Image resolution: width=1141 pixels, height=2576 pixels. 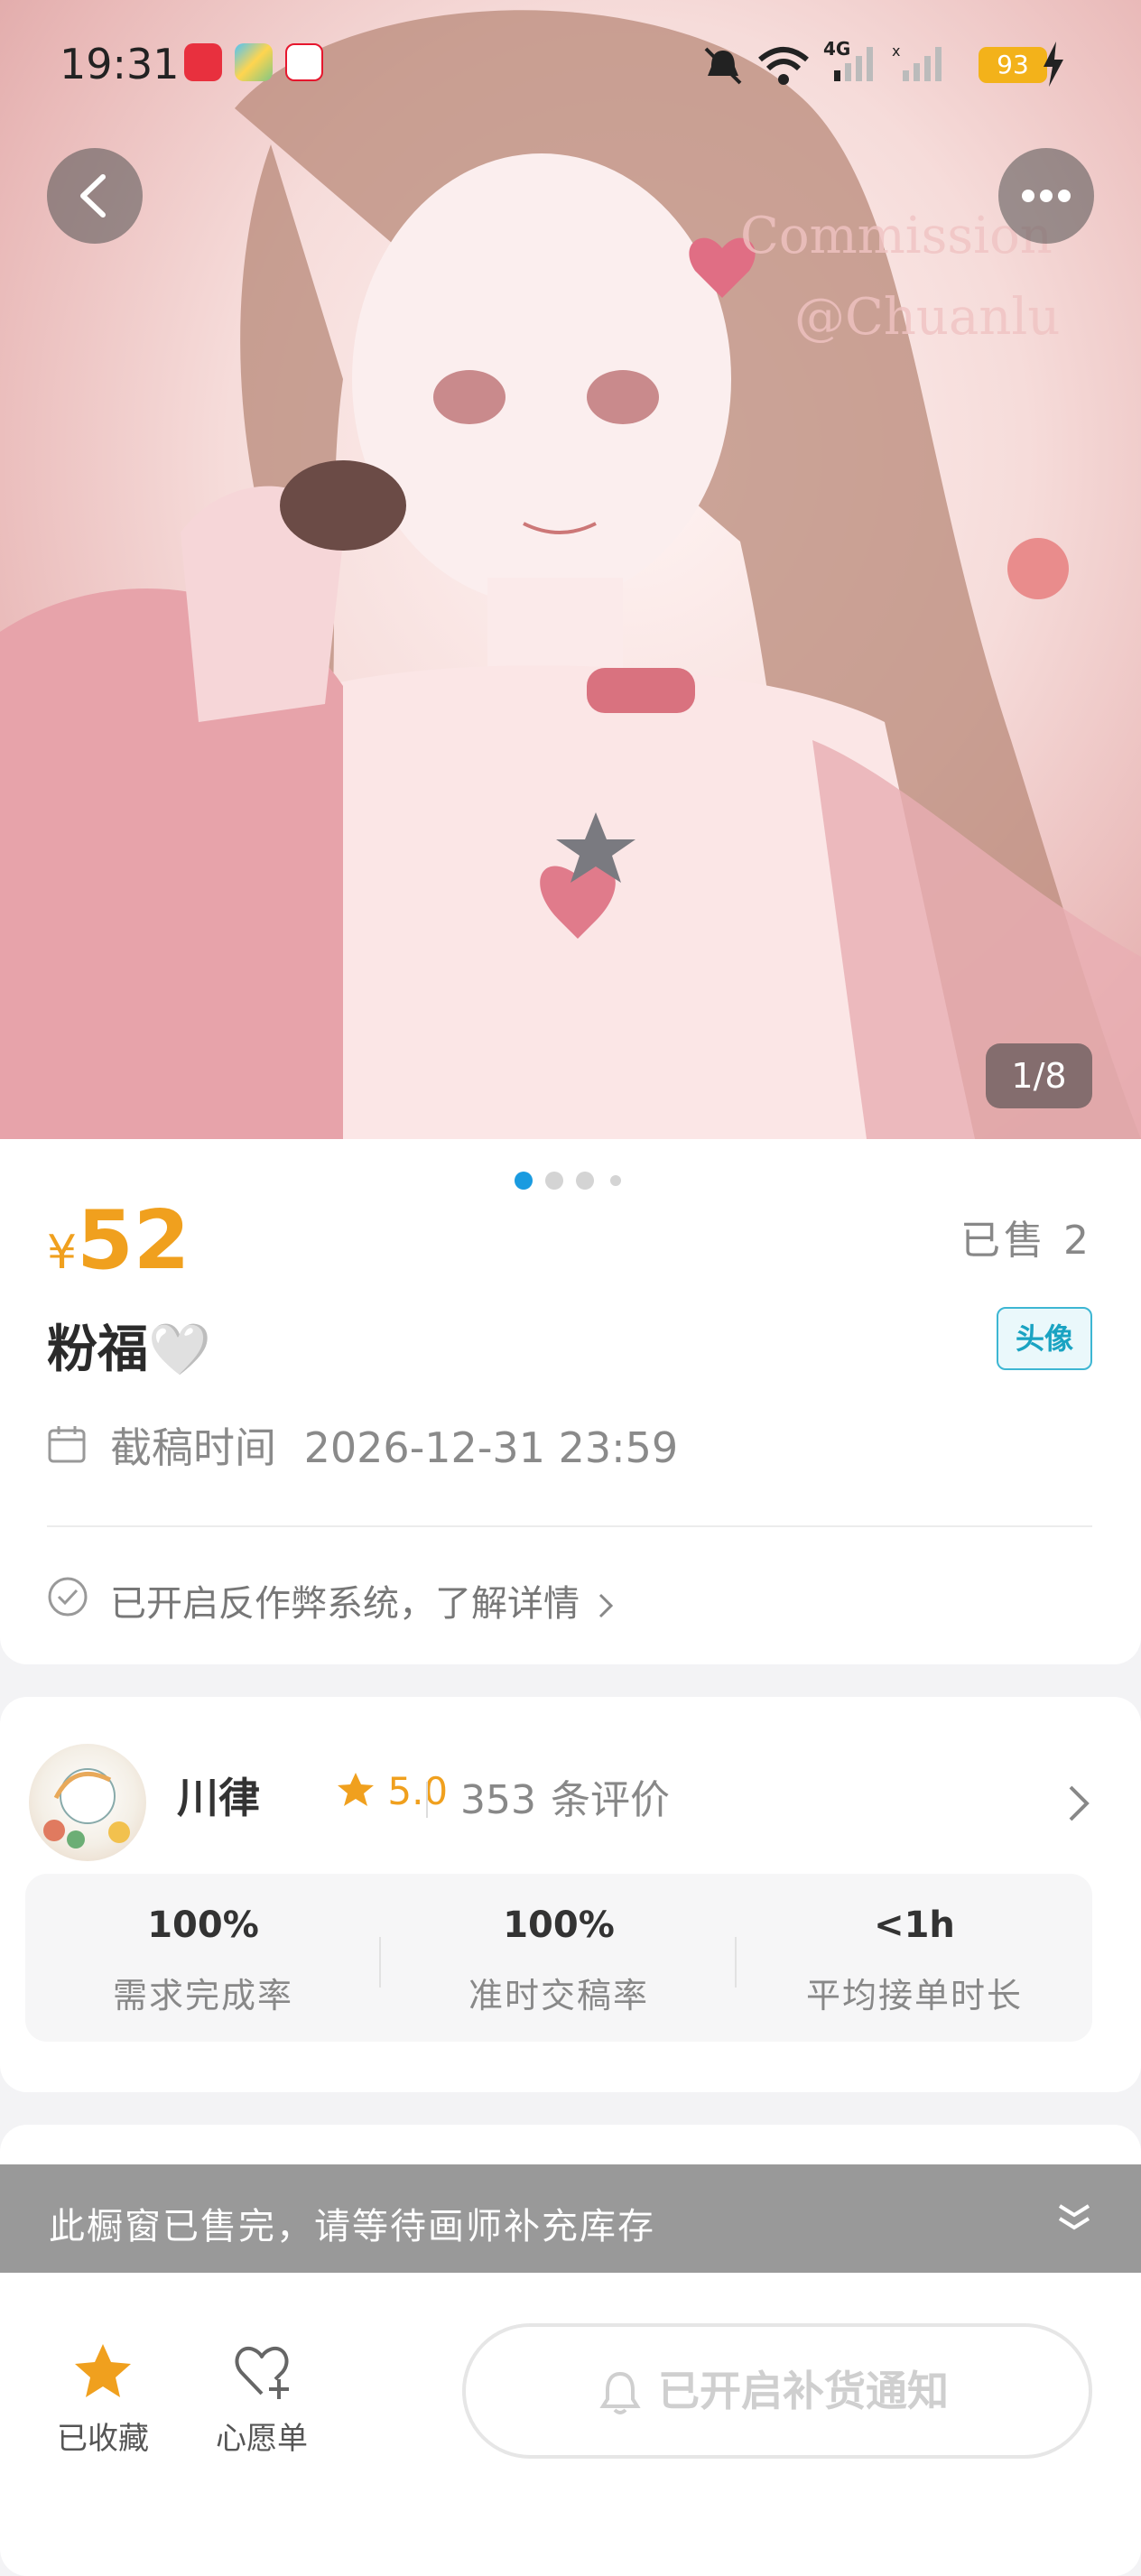 I want to click on sold-count: 已售 2, so click(x=1026, y=1241).